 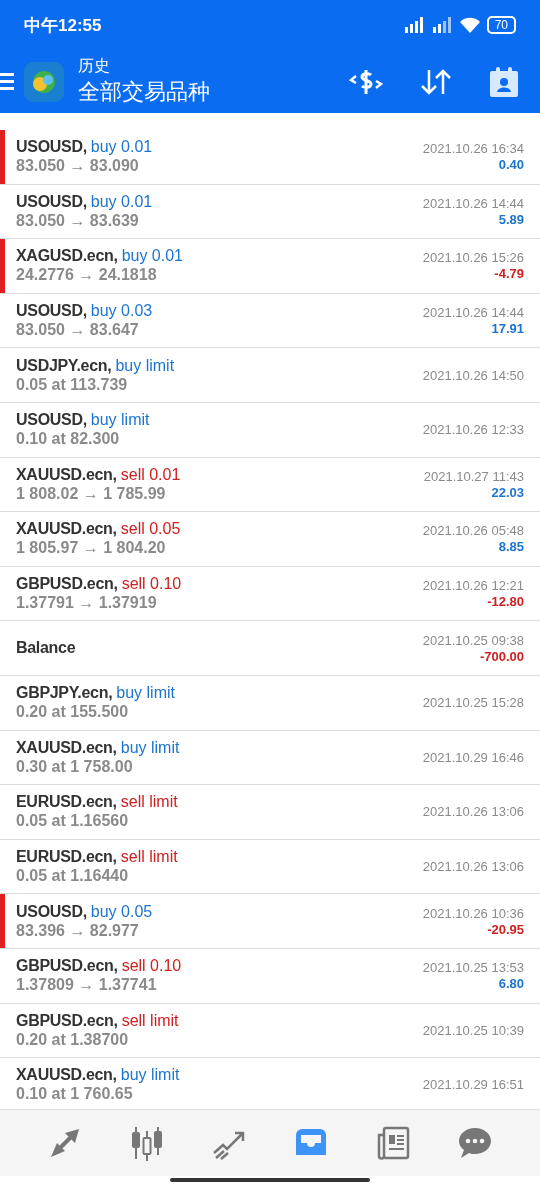 What do you see at coordinates (94, 66) in the screenshot?
I see `screen-subtitle: 历史` at bounding box center [94, 66].